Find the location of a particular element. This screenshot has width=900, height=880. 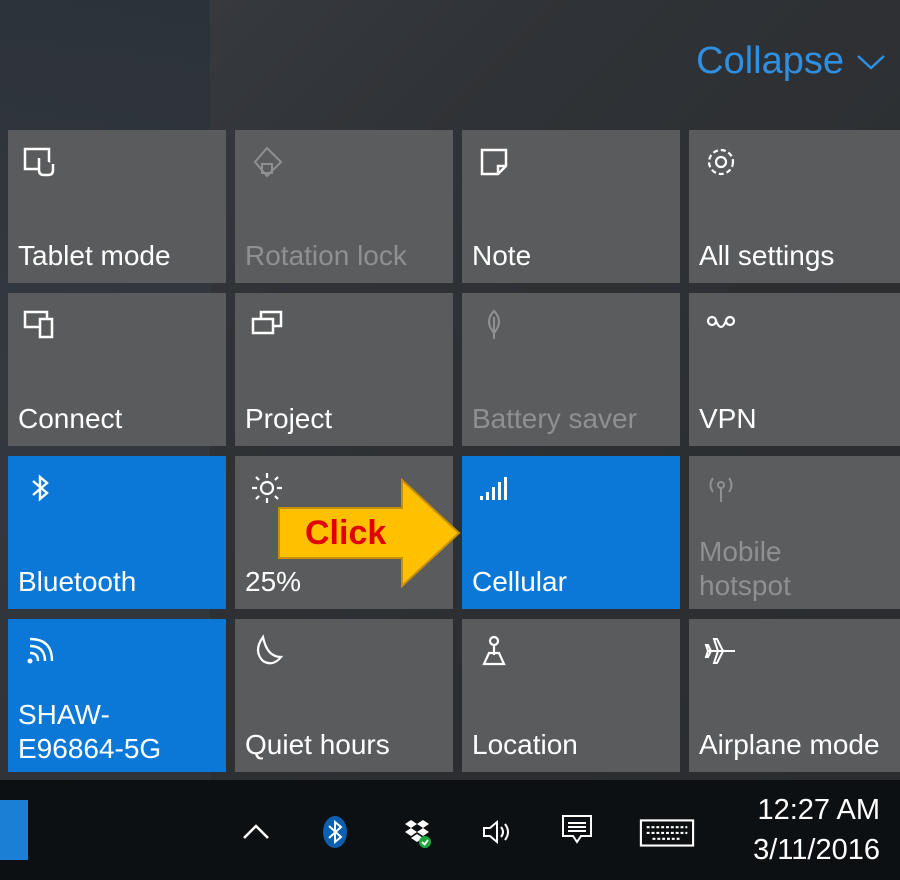

wifi-icon is located at coordinates (40, 651).